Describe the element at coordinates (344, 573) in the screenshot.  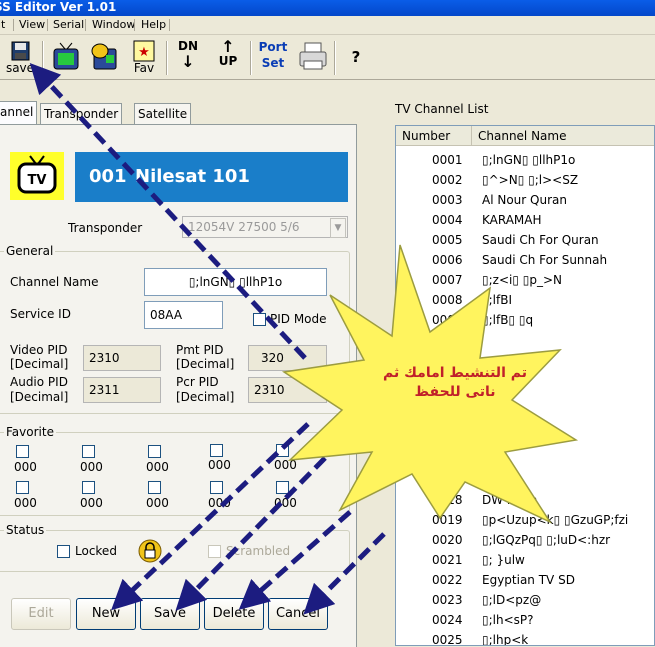
I see `arrow-to-cancel` at that location.